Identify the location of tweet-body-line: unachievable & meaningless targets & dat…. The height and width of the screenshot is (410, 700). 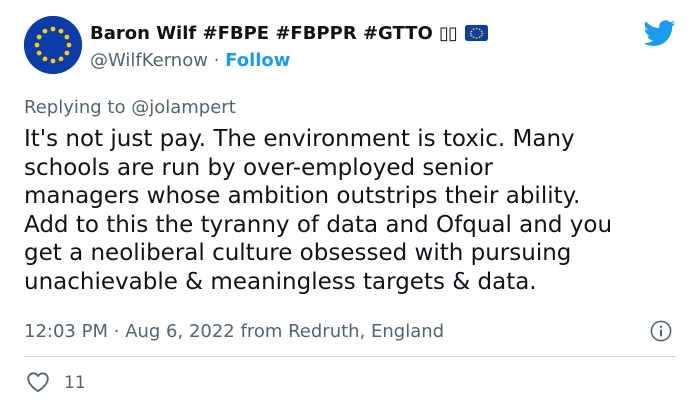
(280, 281).